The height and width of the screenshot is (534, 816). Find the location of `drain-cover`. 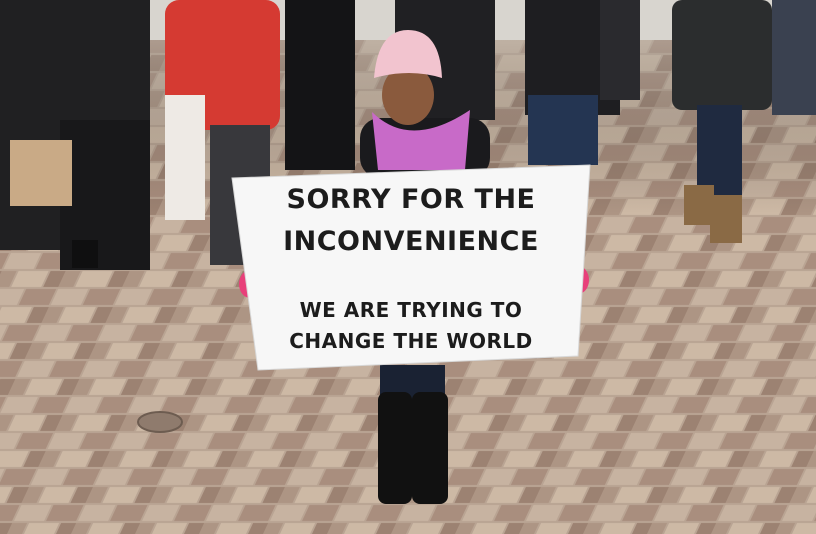

drain-cover is located at coordinates (160, 422).